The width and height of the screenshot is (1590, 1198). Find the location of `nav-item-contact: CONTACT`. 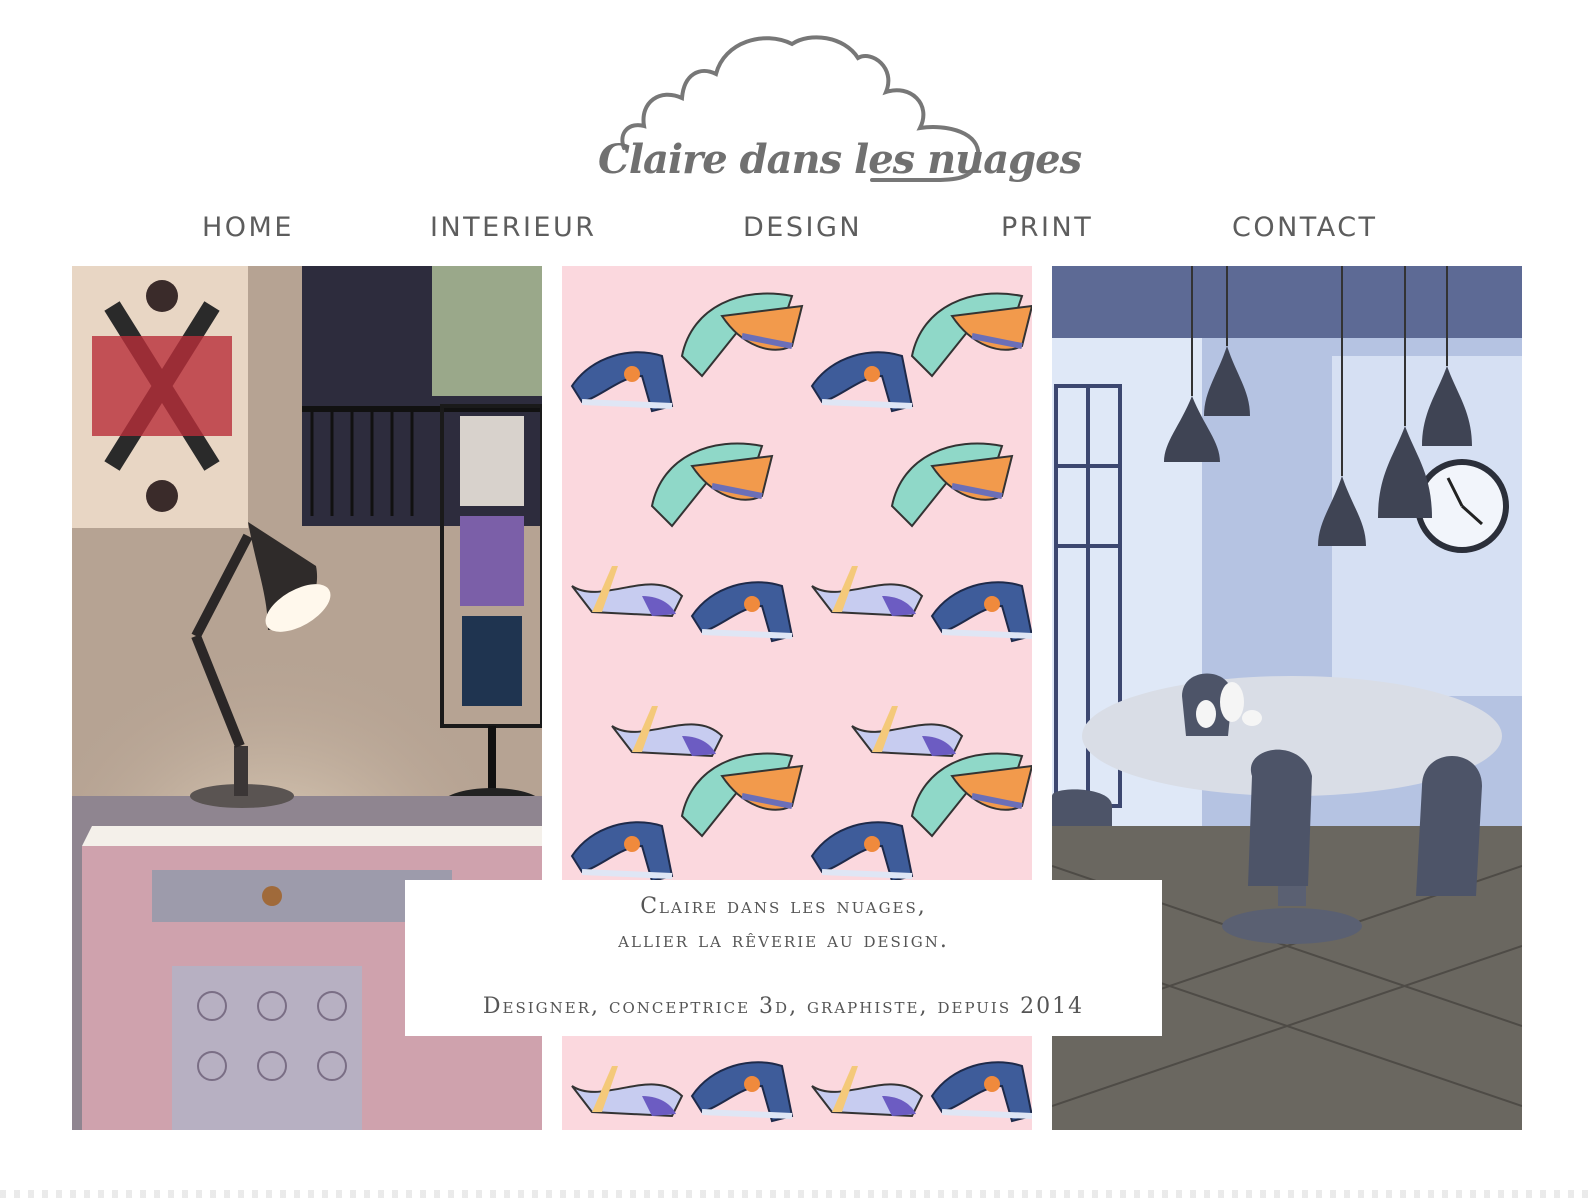

nav-item-contact: CONTACT is located at coordinates (1305, 227).